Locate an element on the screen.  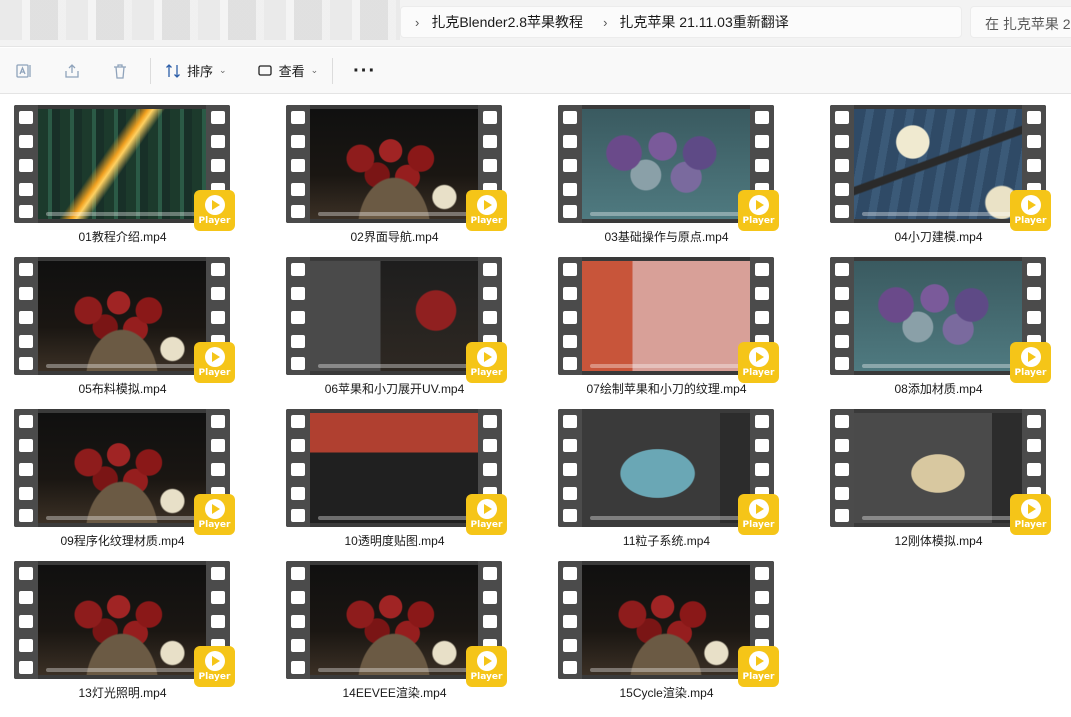
file-item: Player 02界面导航.mp4 is located at coordinates (408, 171).